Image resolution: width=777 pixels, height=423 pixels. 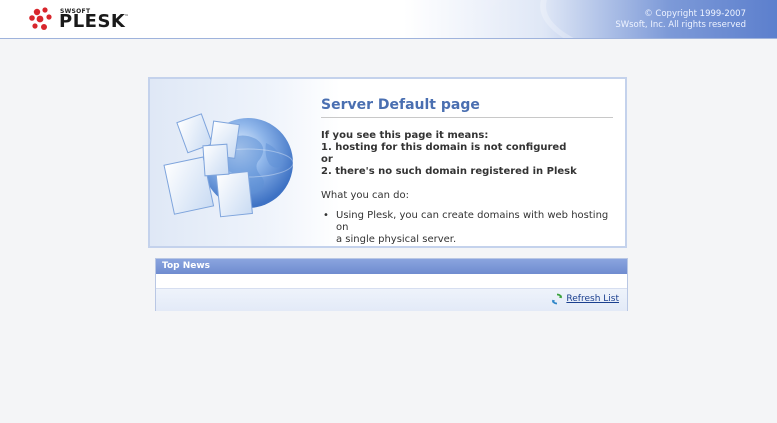 I want to click on top-news-panel: Top News Refresh List, so click(x=391, y=284).